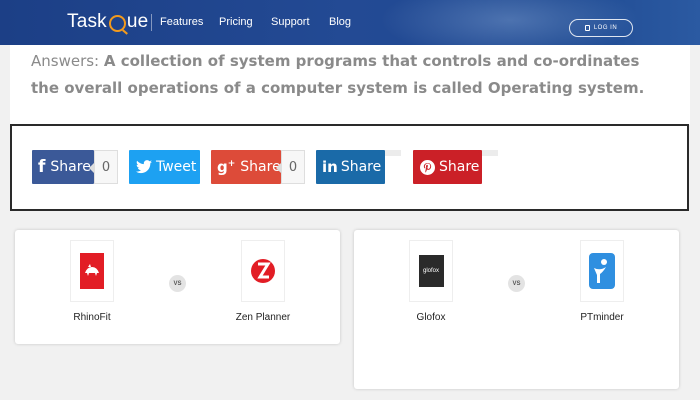 This screenshot has height=400, width=700. What do you see at coordinates (137, 21) in the screenshot?
I see `logo-text-part2: ue` at bounding box center [137, 21].